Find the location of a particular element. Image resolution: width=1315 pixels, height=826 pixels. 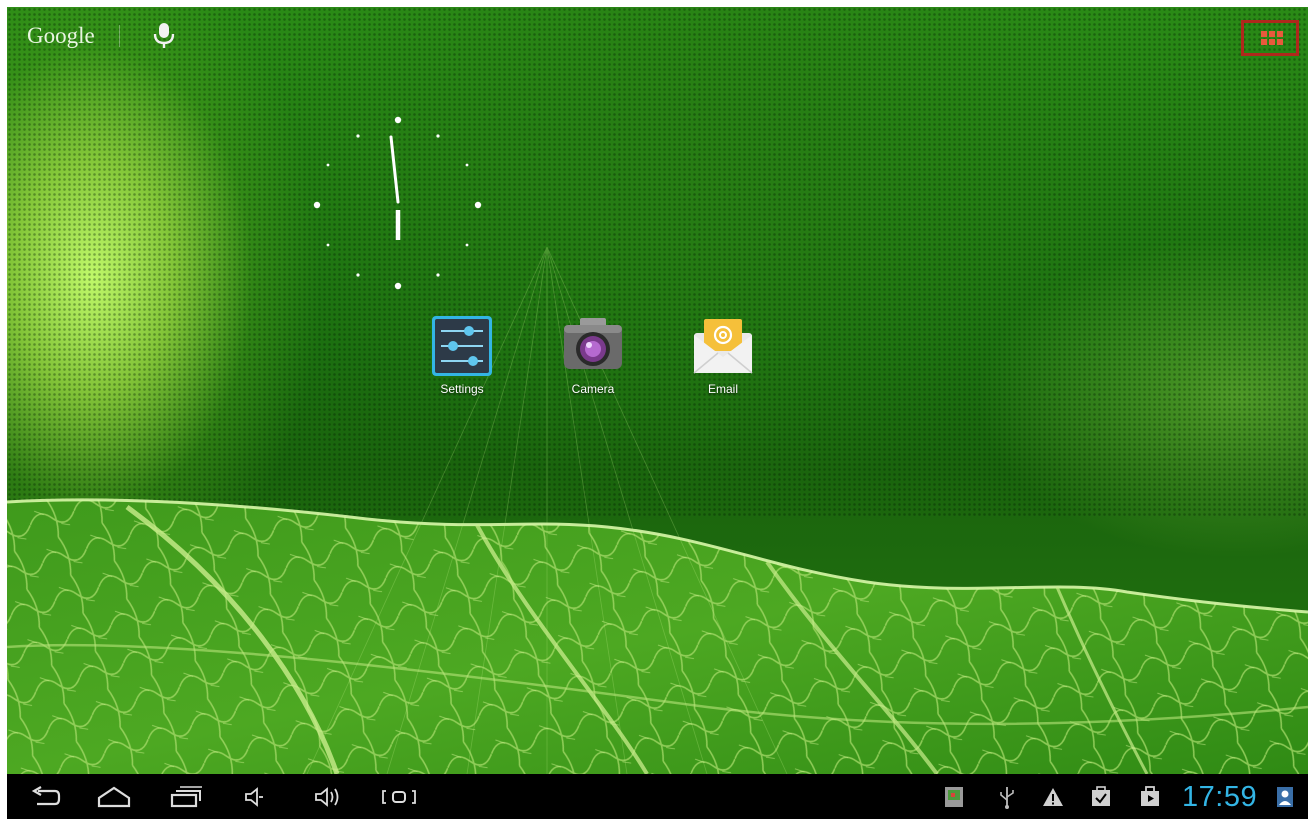

user-icon is located at coordinates (1285, 797).